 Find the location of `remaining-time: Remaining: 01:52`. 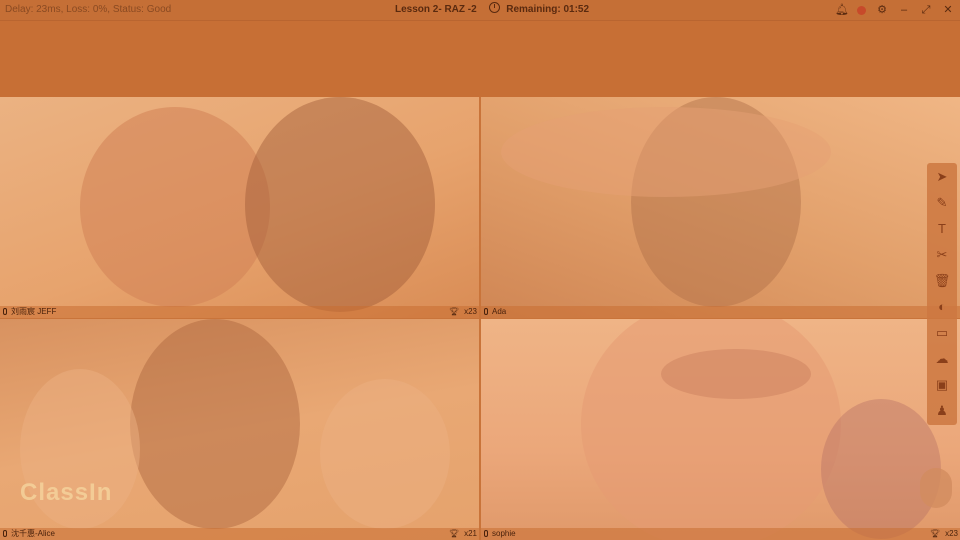

remaining-time: Remaining: 01:52 is located at coordinates (548, 9).